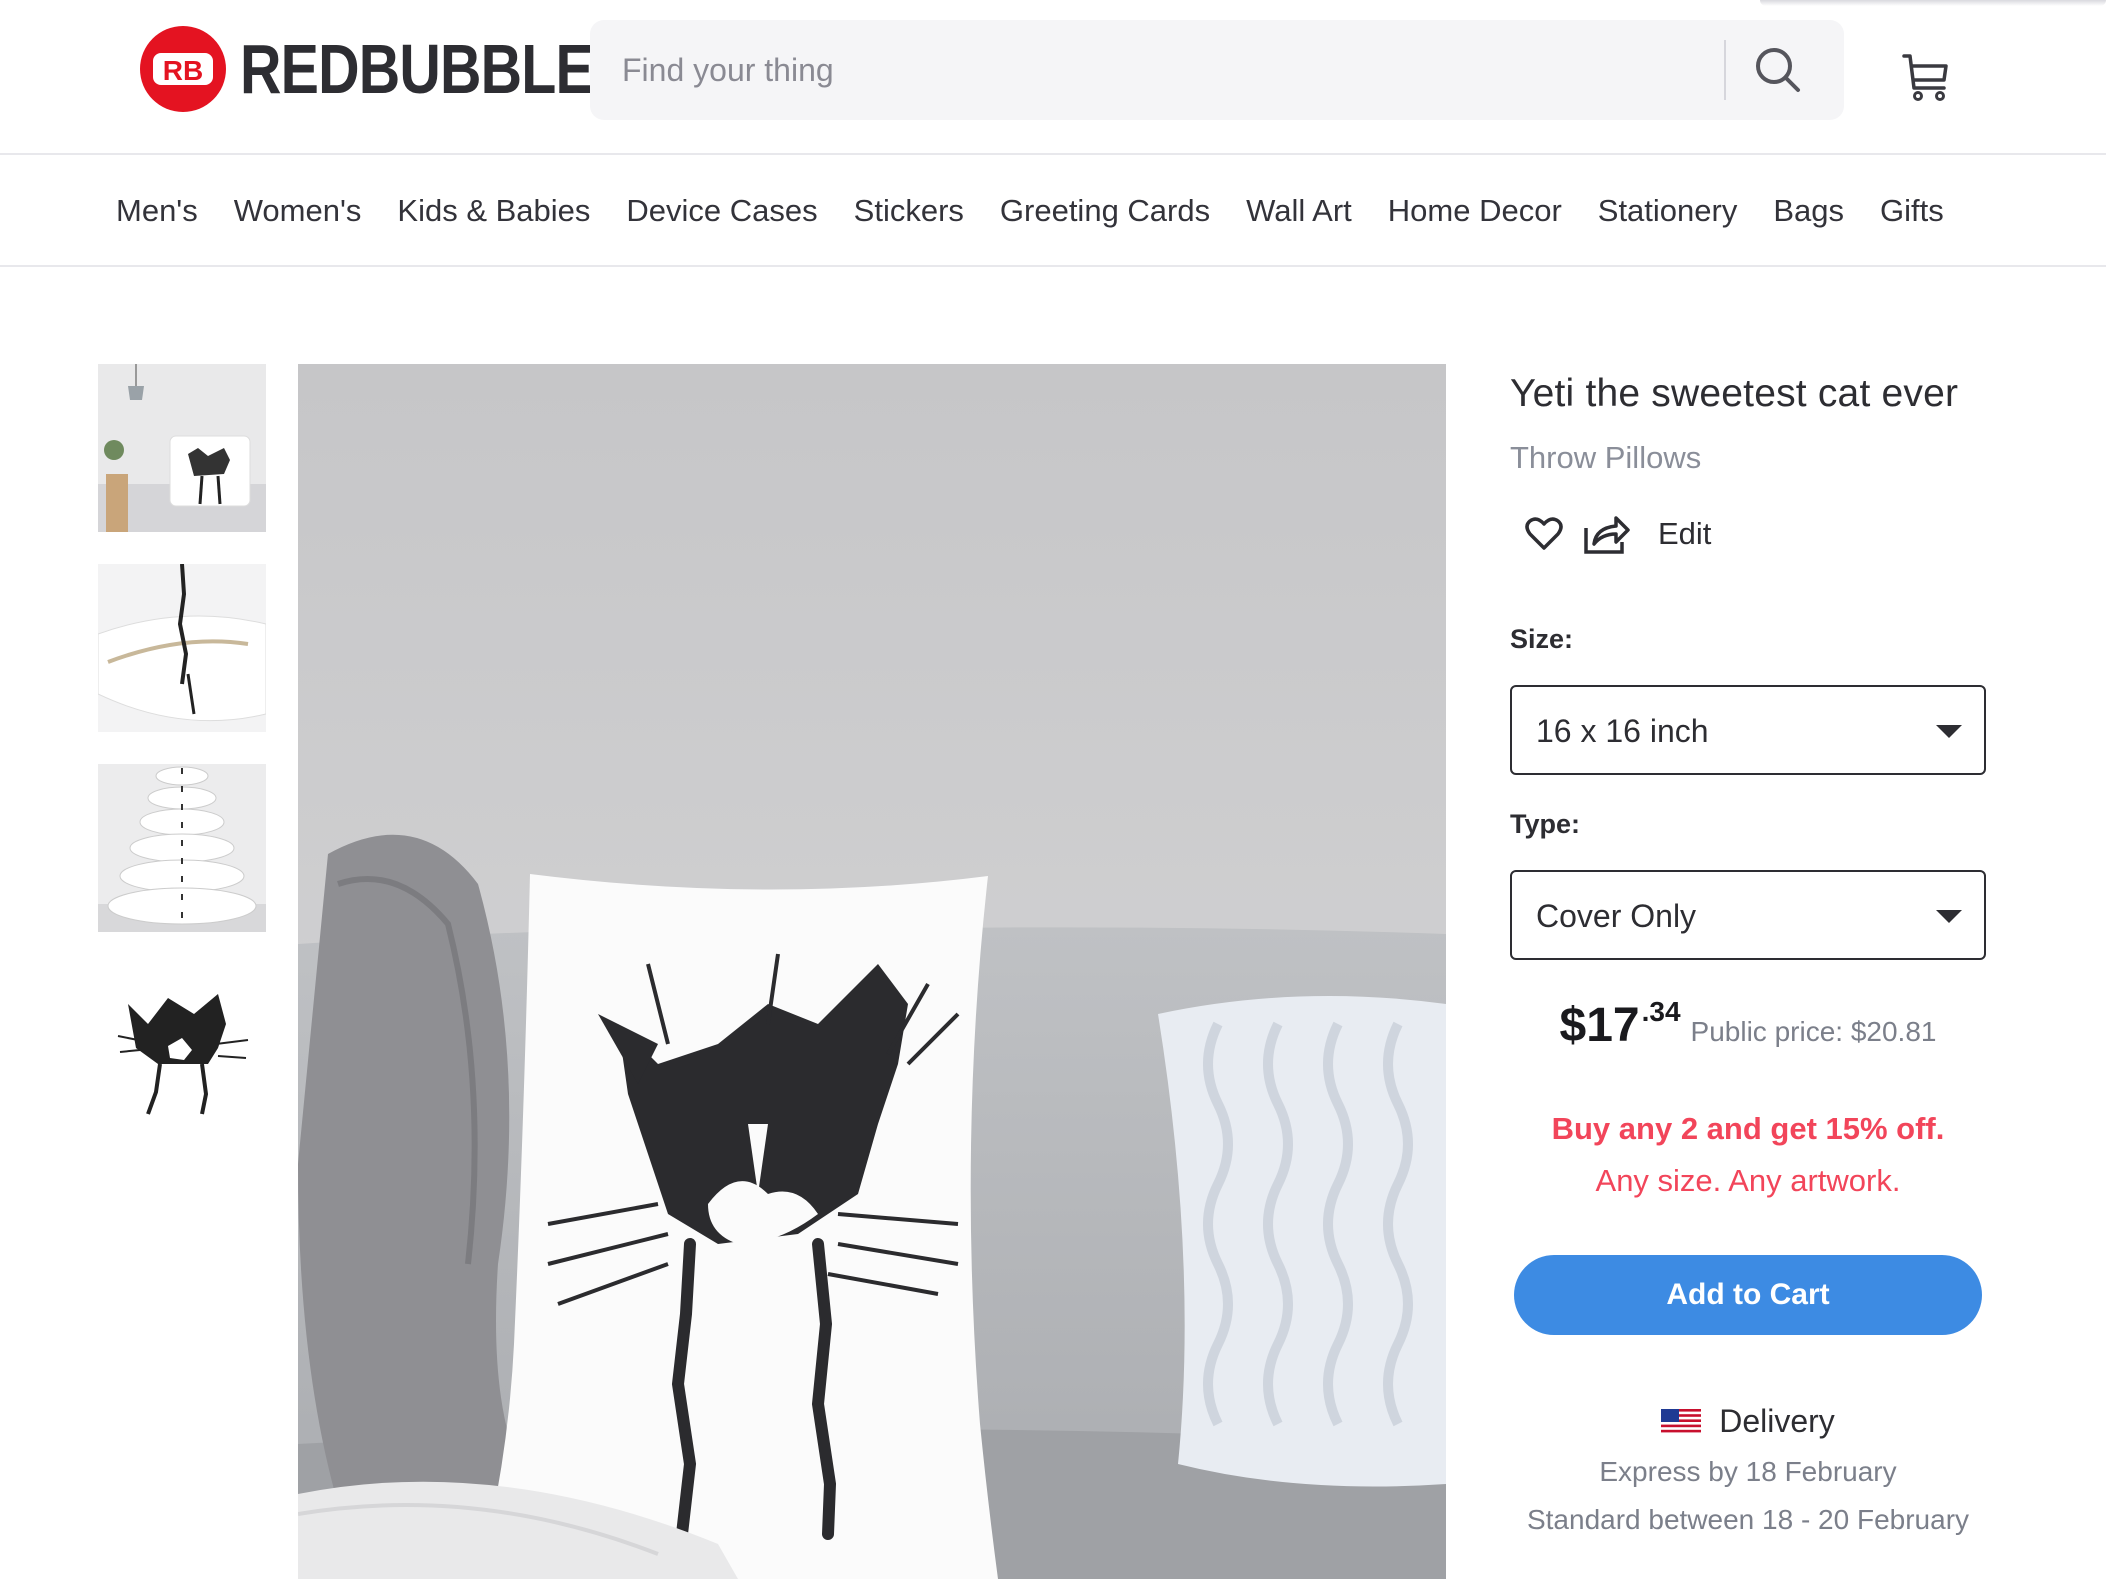 The image size is (2106, 1579). What do you see at coordinates (417, 69) in the screenshot?
I see `logo-wordmark: REDBUBBLE` at bounding box center [417, 69].